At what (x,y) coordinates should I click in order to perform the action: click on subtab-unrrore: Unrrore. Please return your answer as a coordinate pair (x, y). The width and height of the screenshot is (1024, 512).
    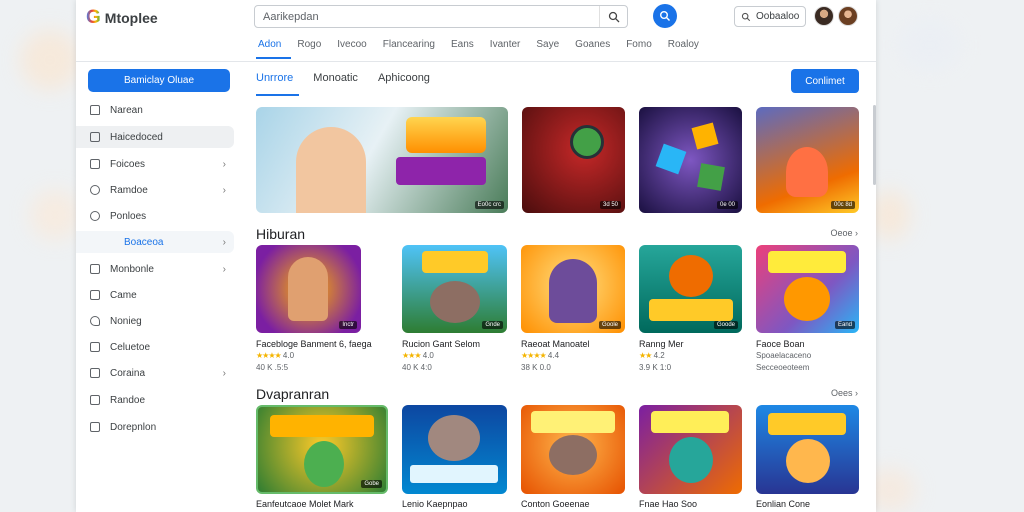
    Looking at the image, I should click on (278, 84).